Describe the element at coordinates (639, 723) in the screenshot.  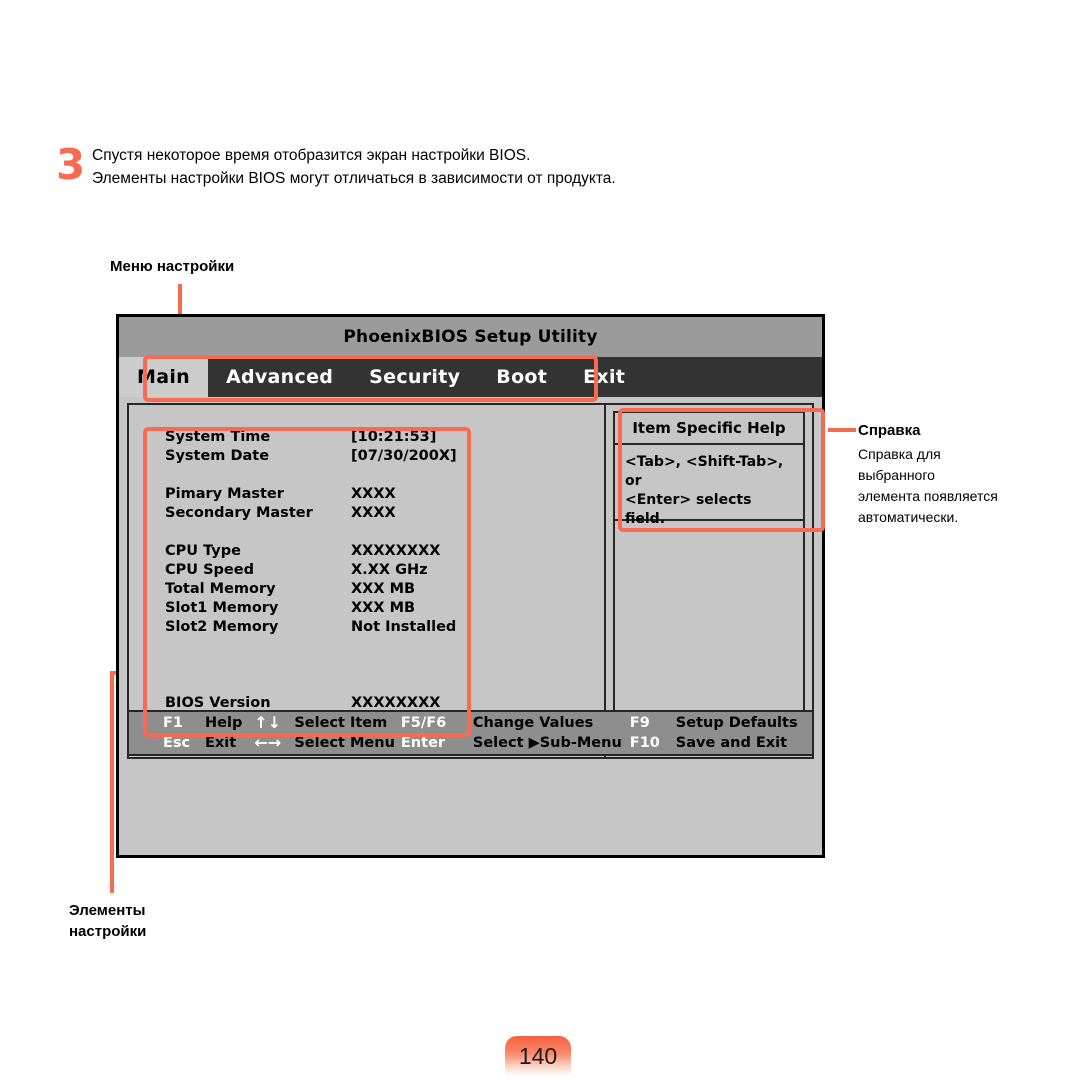
I see `function-key: F9` at that location.